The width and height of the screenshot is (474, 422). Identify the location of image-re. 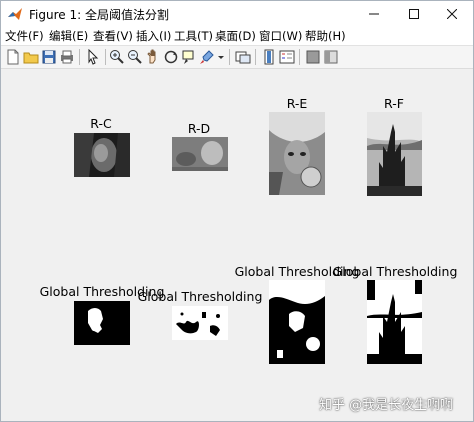
(297, 153).